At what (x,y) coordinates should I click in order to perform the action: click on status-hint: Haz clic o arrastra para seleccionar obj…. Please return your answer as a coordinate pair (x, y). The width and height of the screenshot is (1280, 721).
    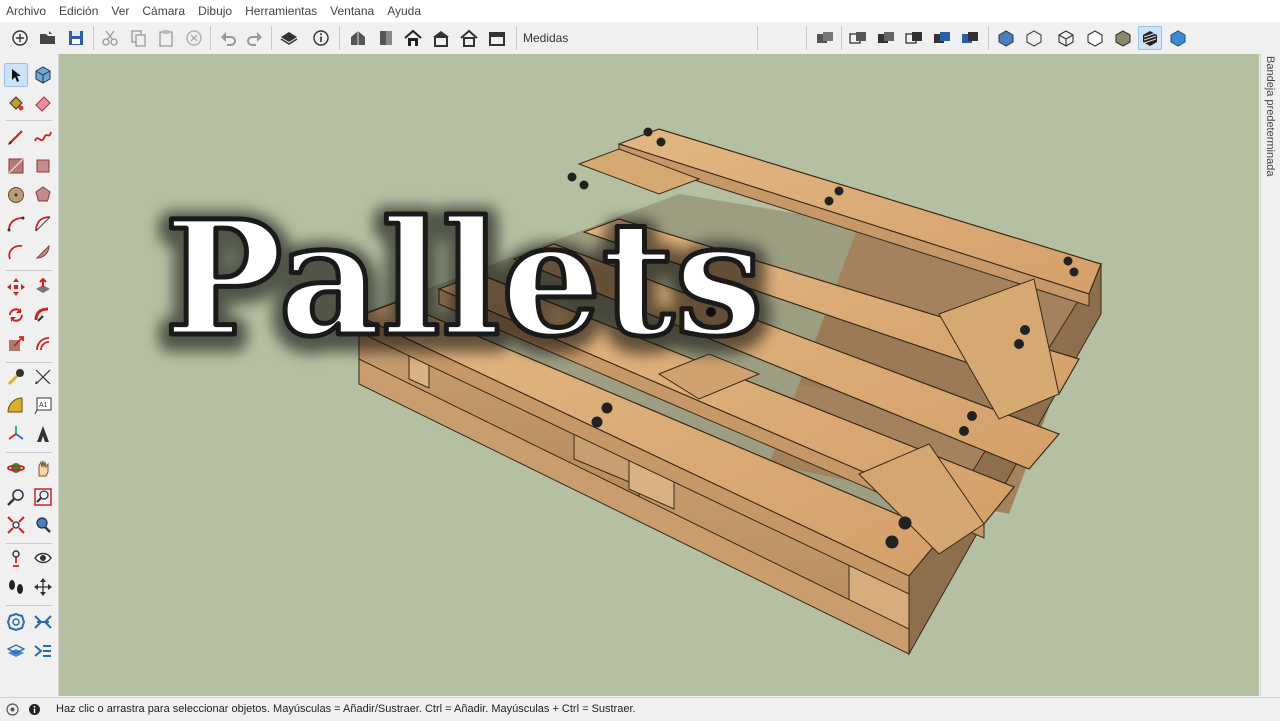
    Looking at the image, I should click on (346, 709).